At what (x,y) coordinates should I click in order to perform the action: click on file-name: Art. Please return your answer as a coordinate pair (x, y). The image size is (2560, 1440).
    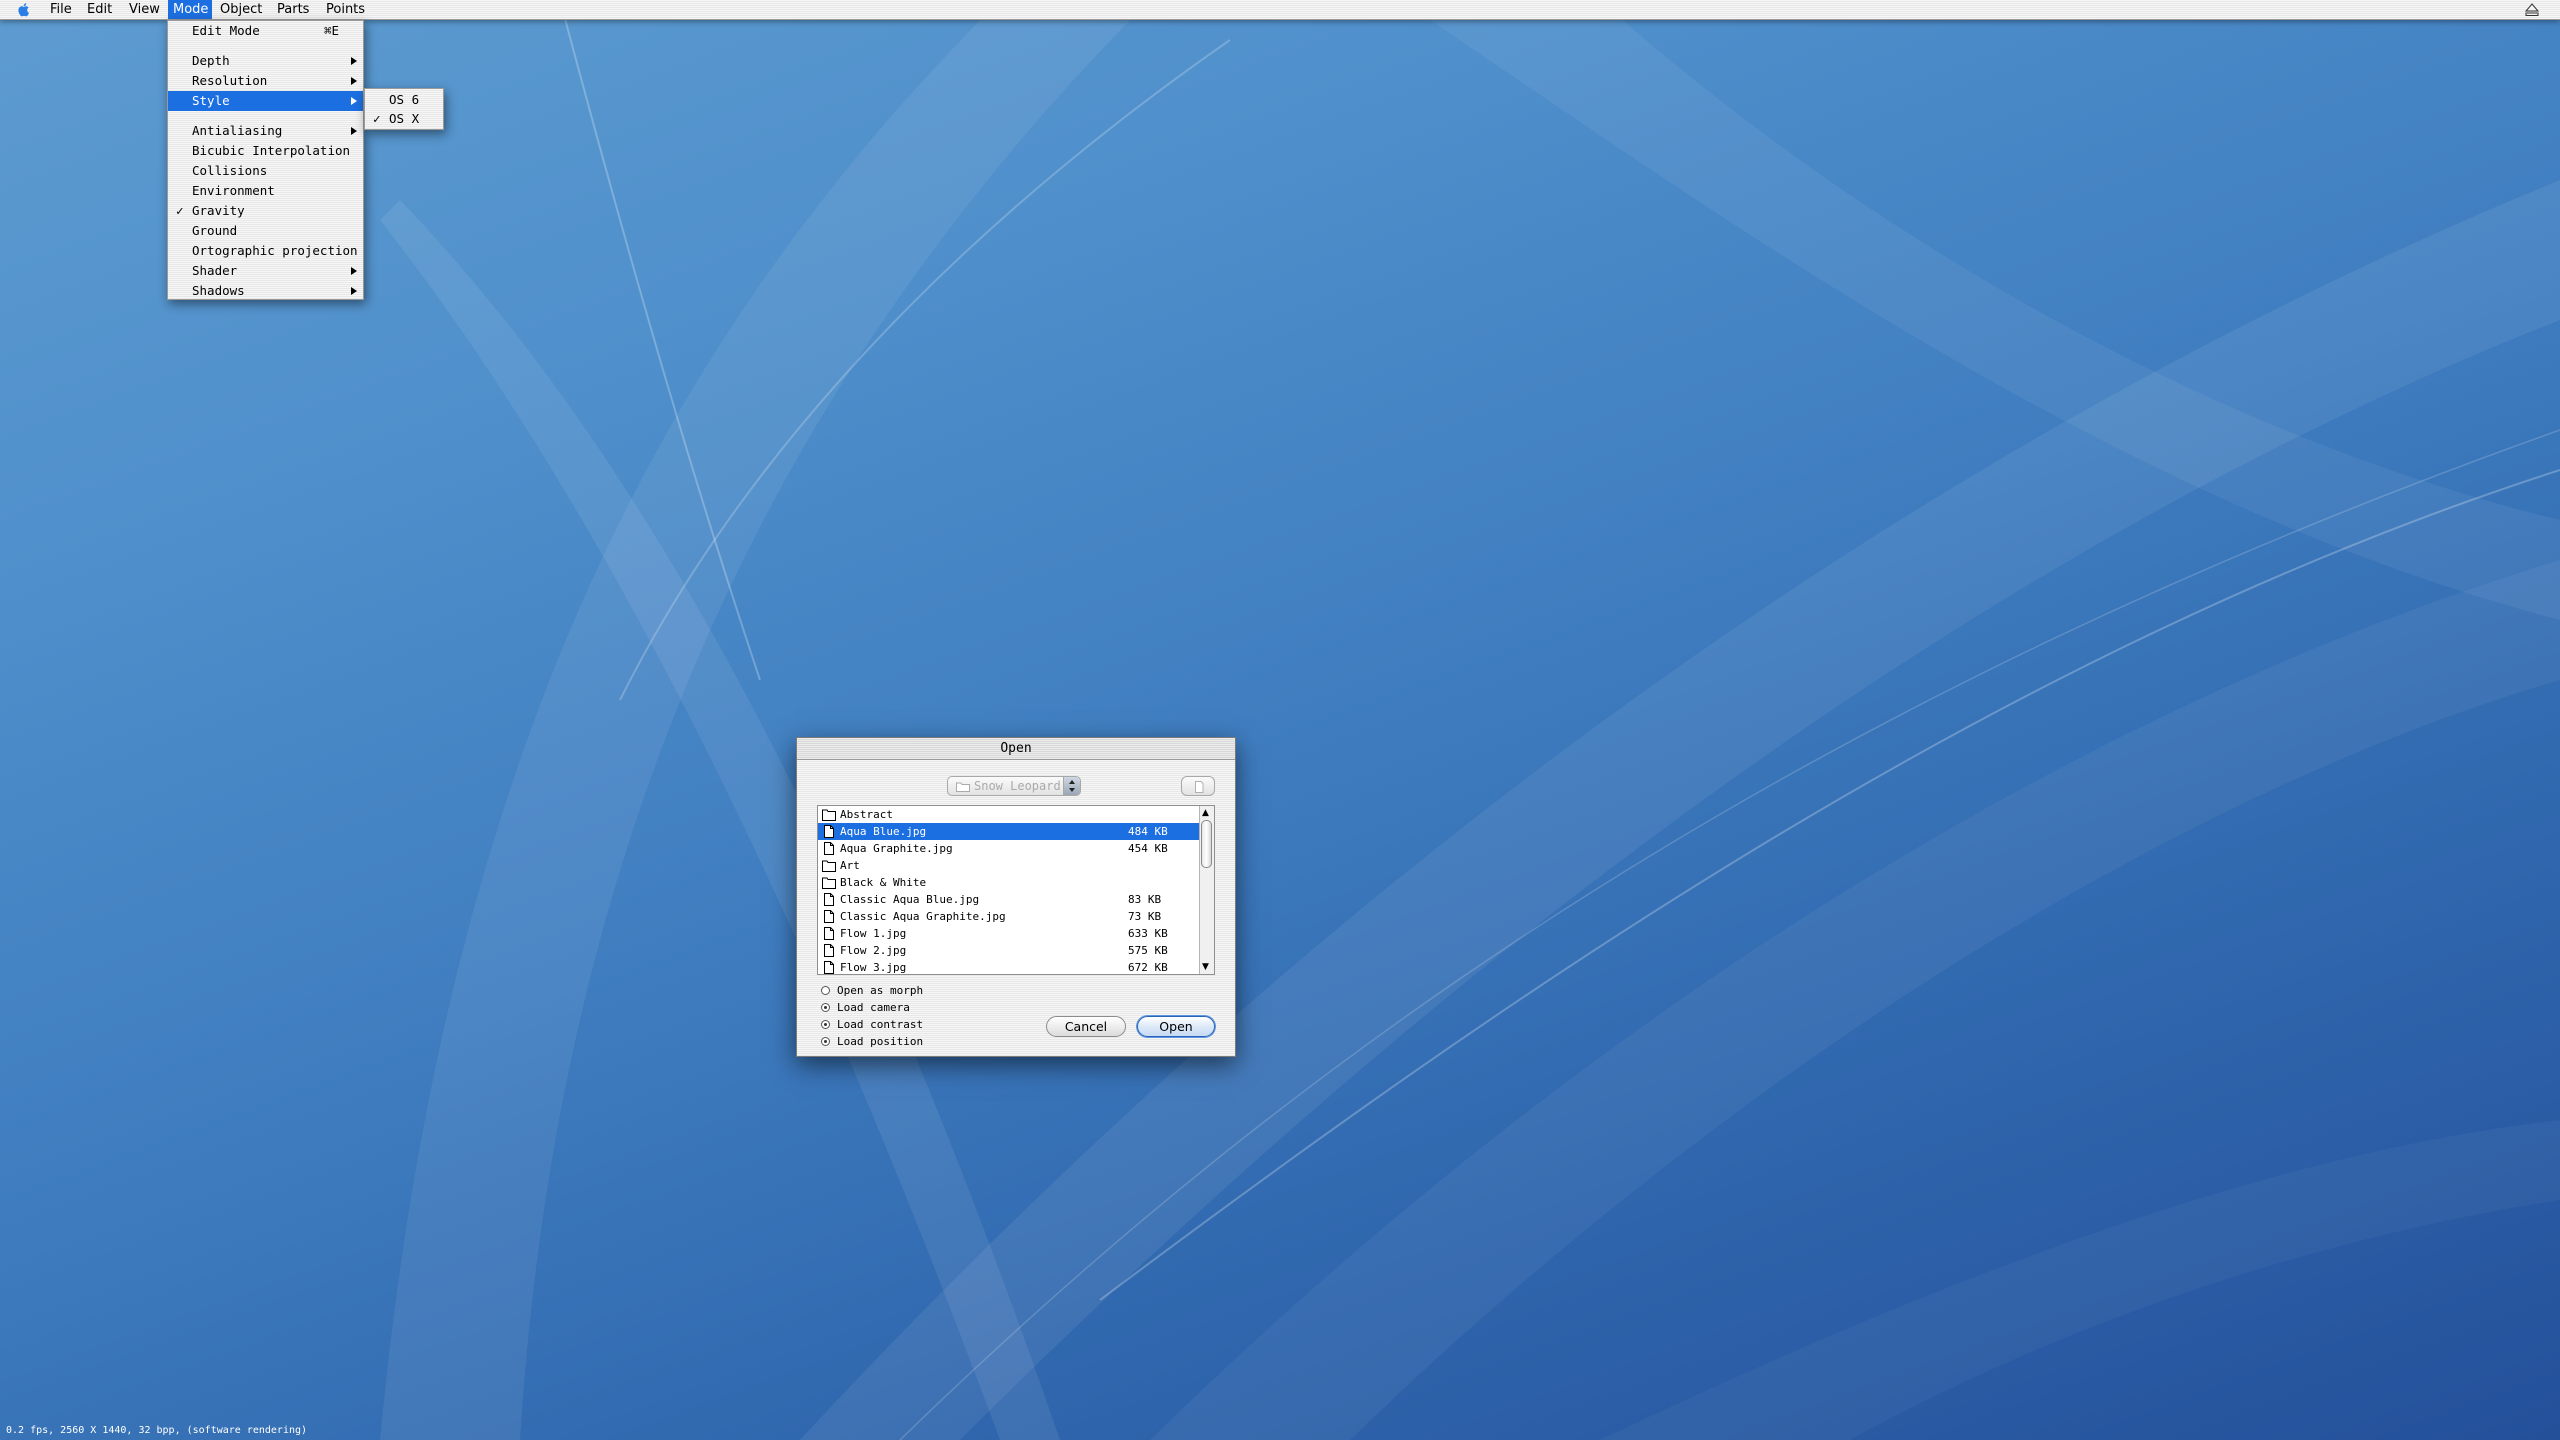
    Looking at the image, I should click on (850, 865).